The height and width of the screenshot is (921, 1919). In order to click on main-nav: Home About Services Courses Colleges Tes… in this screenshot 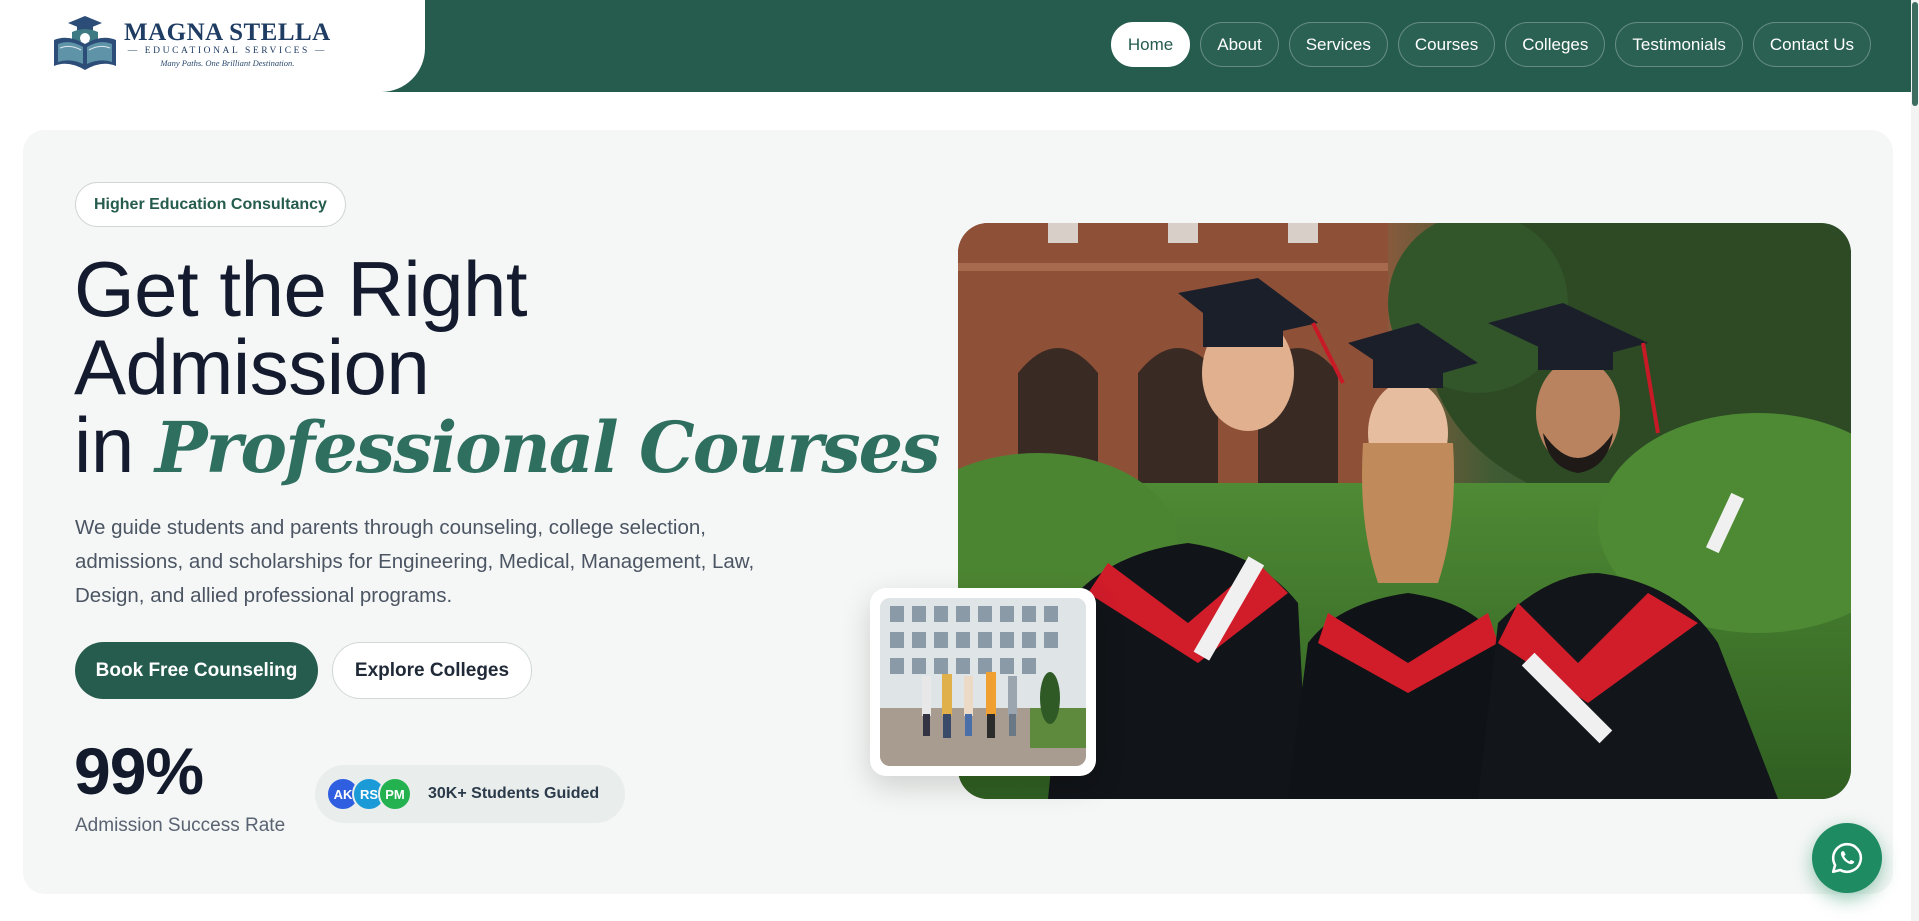, I will do `click(1490, 44)`.